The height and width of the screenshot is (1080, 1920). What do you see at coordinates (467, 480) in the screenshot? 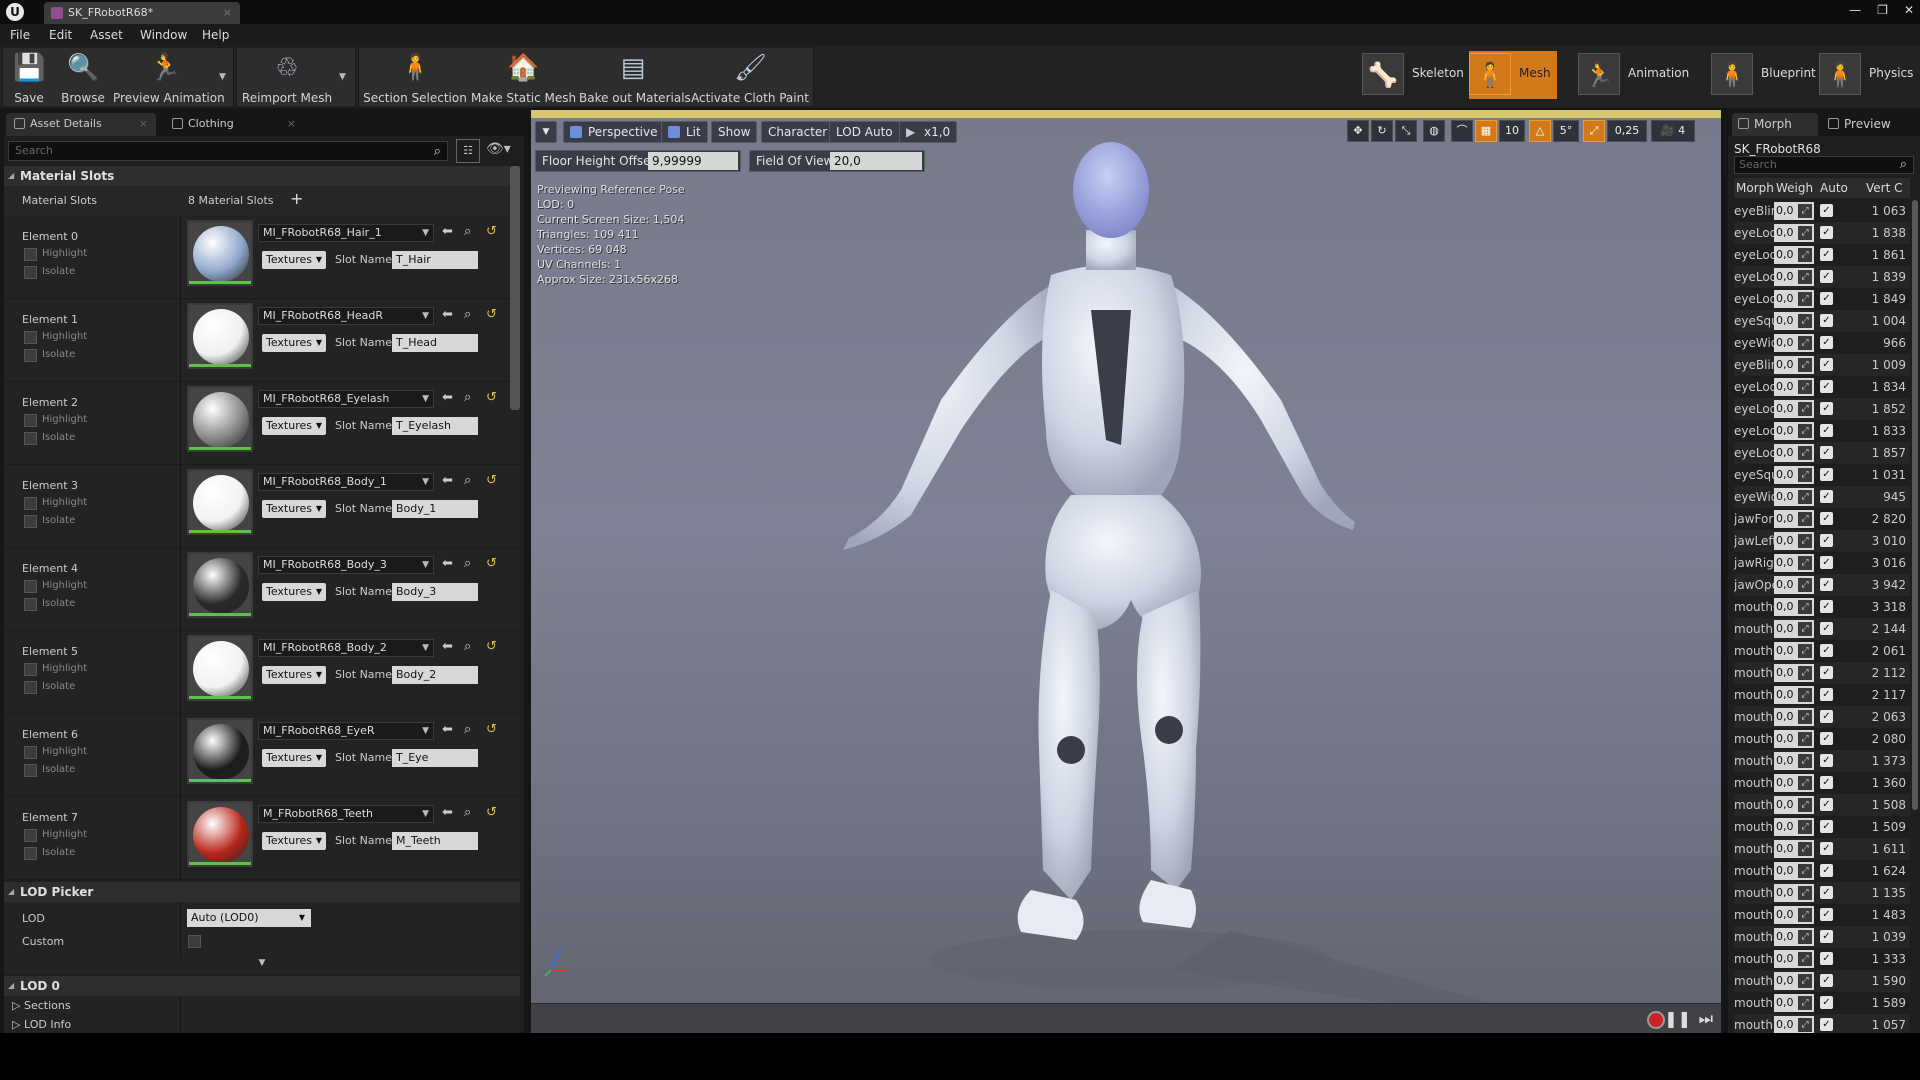
I see `browse-asset-icon: ⌕` at bounding box center [467, 480].